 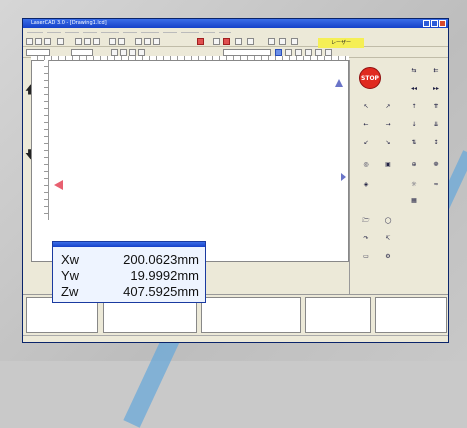 I want to click on new-file-icon, so click(x=29, y=41).